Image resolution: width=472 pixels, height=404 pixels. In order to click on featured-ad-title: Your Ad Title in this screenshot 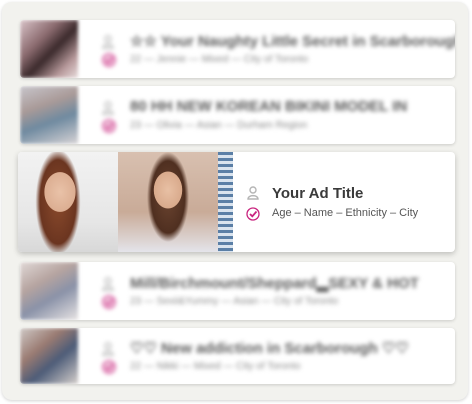, I will do `click(318, 193)`.